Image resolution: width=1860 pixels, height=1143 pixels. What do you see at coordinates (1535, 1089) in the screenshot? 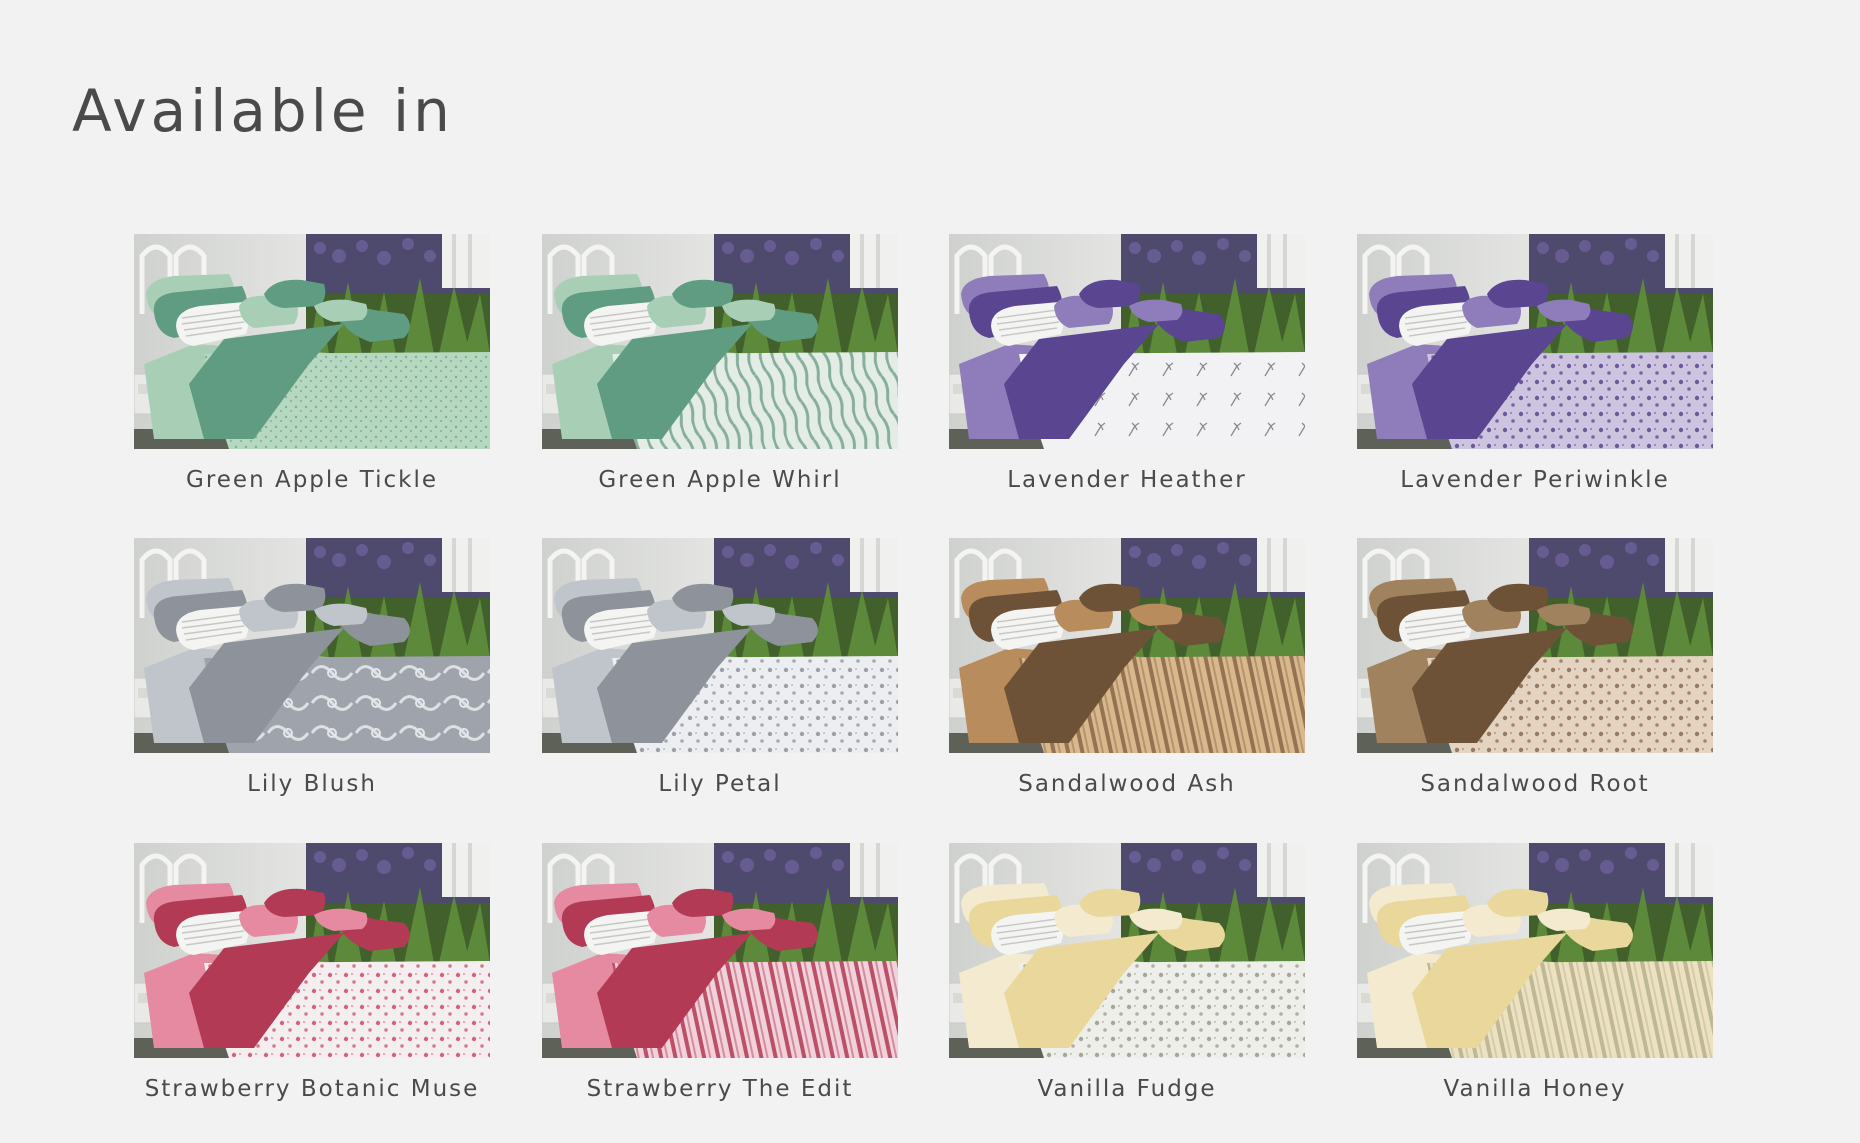
I see `product-name: Vanilla Honey` at bounding box center [1535, 1089].